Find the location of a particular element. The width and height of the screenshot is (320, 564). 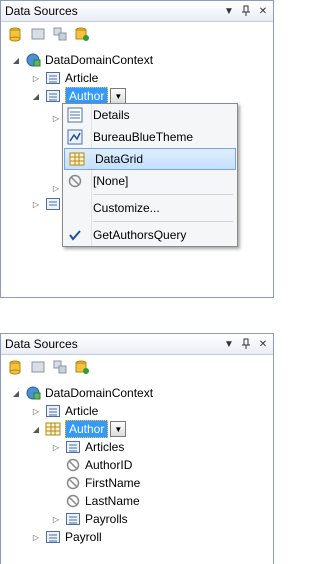

tree-node-label: Articles is located at coordinates (105, 447).